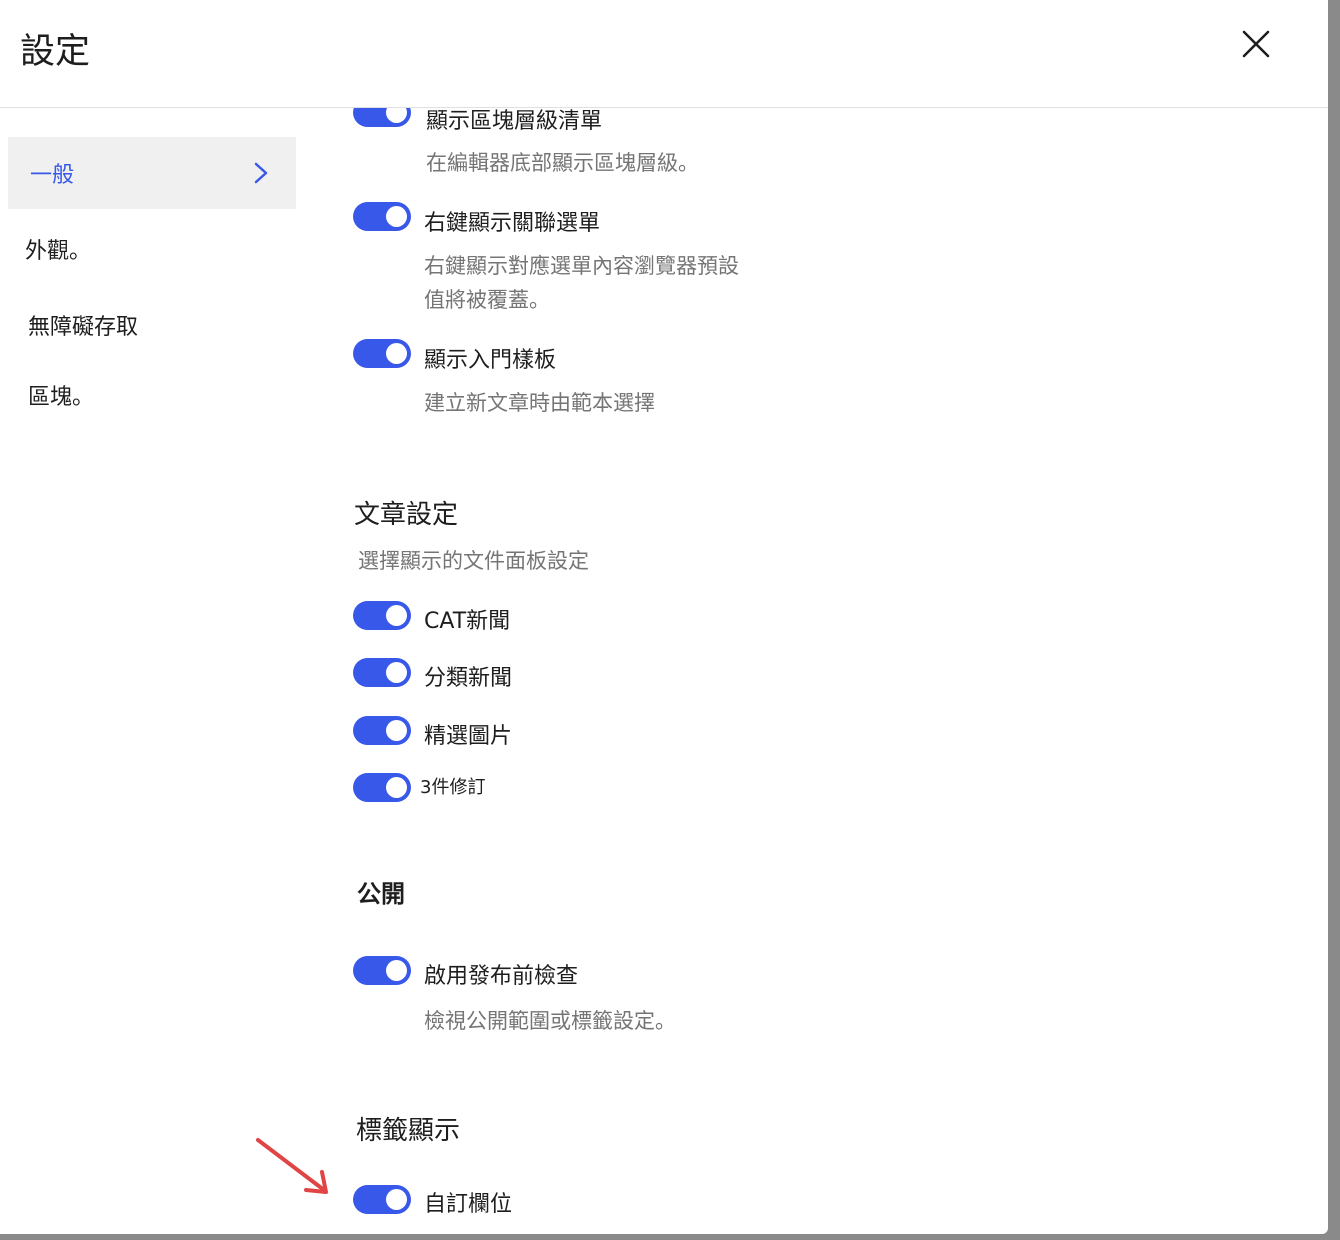  I want to click on custom-fields-label: 自訂欄位, so click(468, 1204).